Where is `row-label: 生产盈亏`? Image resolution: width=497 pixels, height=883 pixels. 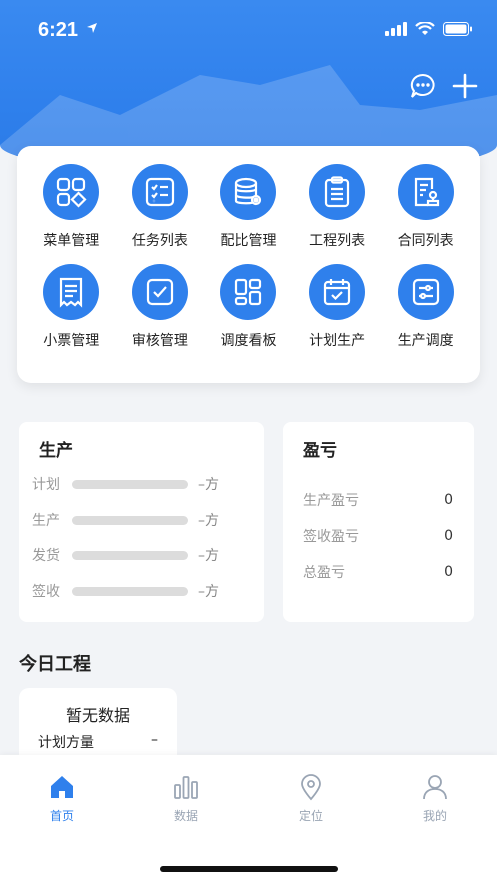
row-label: 生产盈亏 is located at coordinates (331, 501).